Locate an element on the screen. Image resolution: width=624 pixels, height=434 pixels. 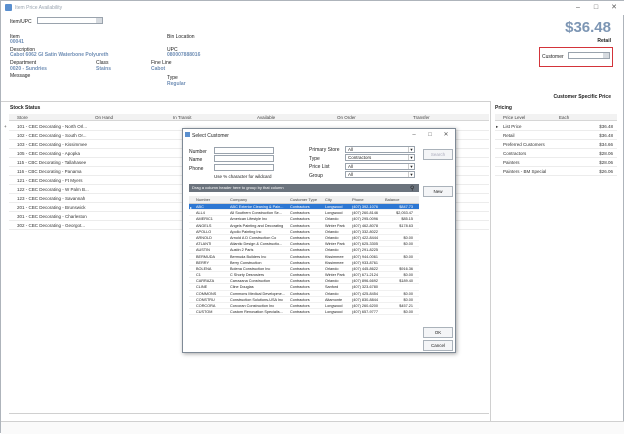
table-cell: COMMONS is located at coordinates (206, 293).